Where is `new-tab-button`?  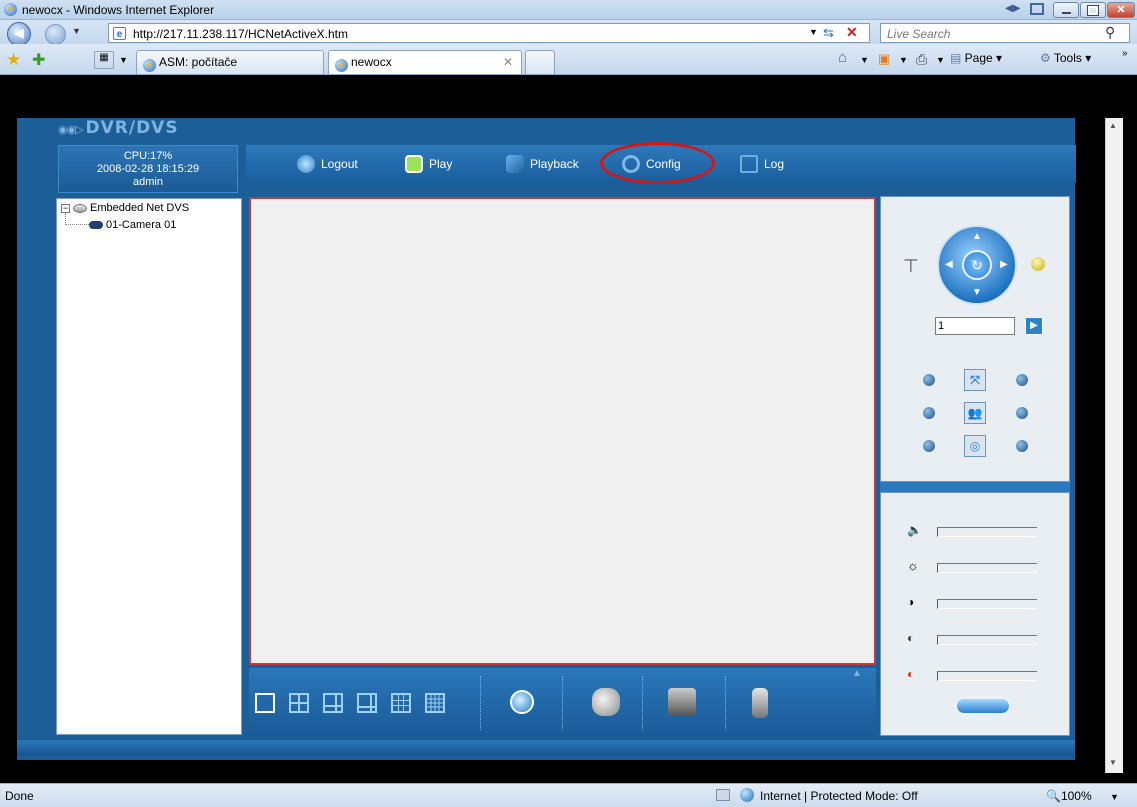
new-tab-button is located at coordinates (540, 62).